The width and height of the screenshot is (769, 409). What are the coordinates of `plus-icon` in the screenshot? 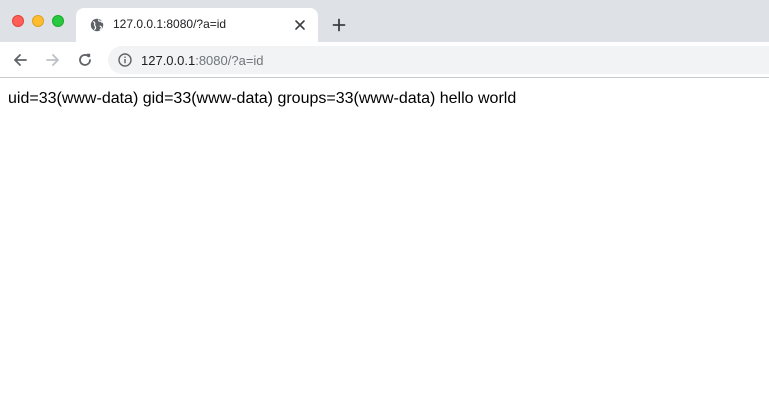 It's located at (339, 25).